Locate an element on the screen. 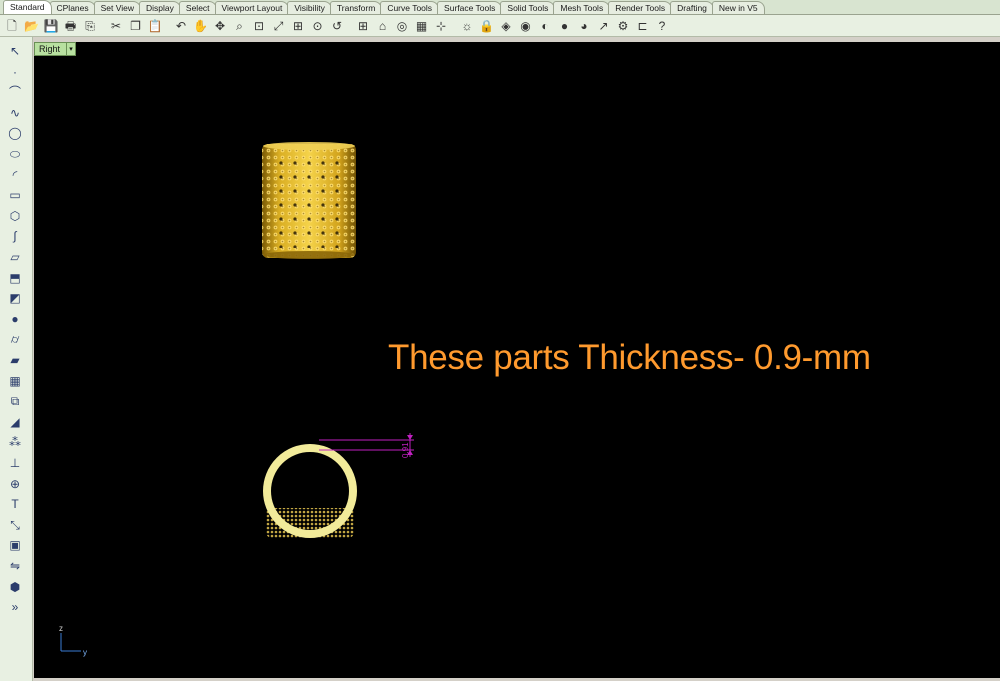 This screenshot has width=1000, height=681. more-icon: » is located at coordinates (15, 607).